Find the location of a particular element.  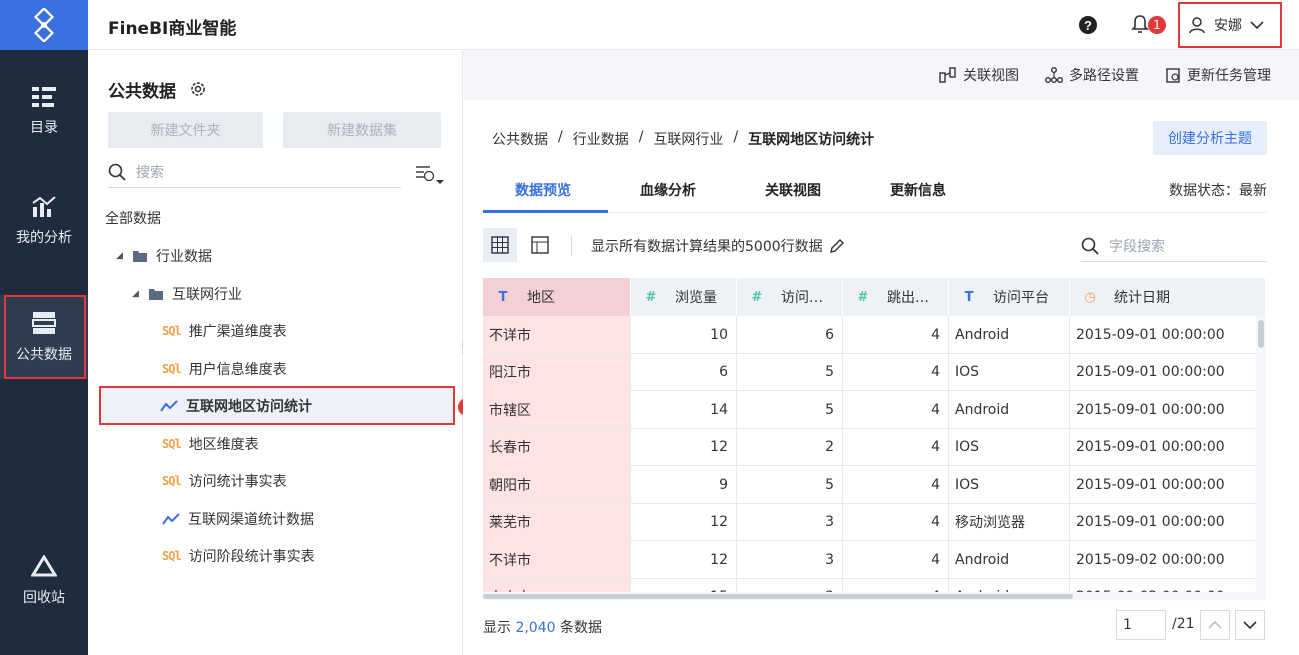

link-view-button: 关联视图 is located at coordinates (979, 75).